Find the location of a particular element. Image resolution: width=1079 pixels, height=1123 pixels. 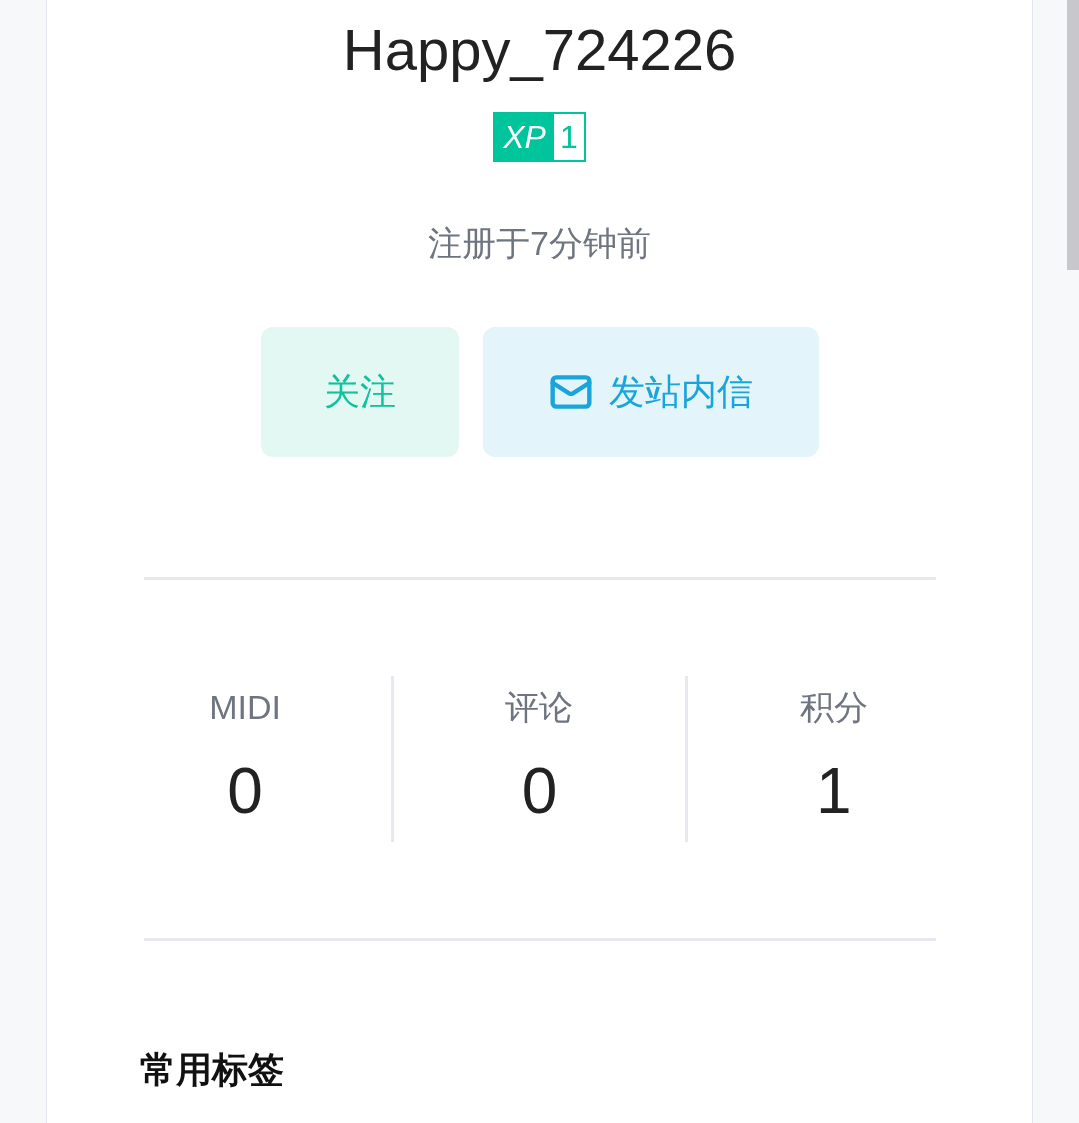

xp-label: XP is located at coordinates (524, 137).